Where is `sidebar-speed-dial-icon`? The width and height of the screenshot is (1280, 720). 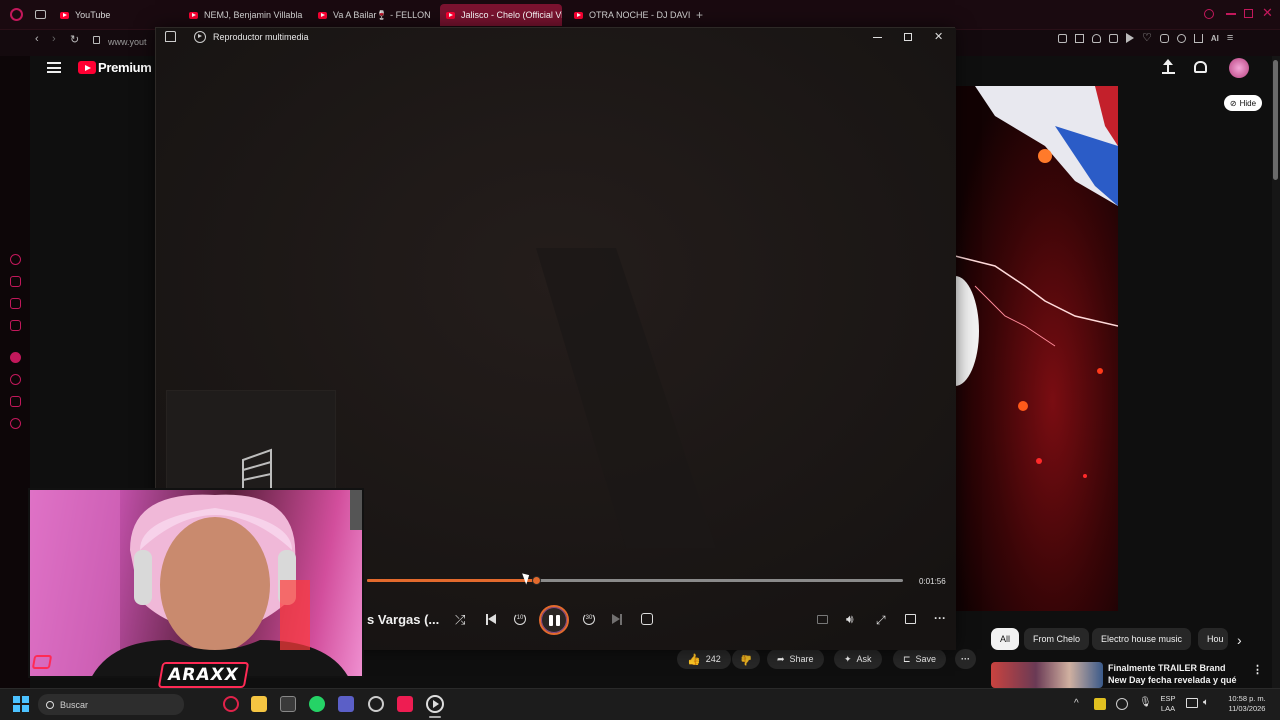
sidebar-speed-dial-icon is located at coordinates (15, 259).